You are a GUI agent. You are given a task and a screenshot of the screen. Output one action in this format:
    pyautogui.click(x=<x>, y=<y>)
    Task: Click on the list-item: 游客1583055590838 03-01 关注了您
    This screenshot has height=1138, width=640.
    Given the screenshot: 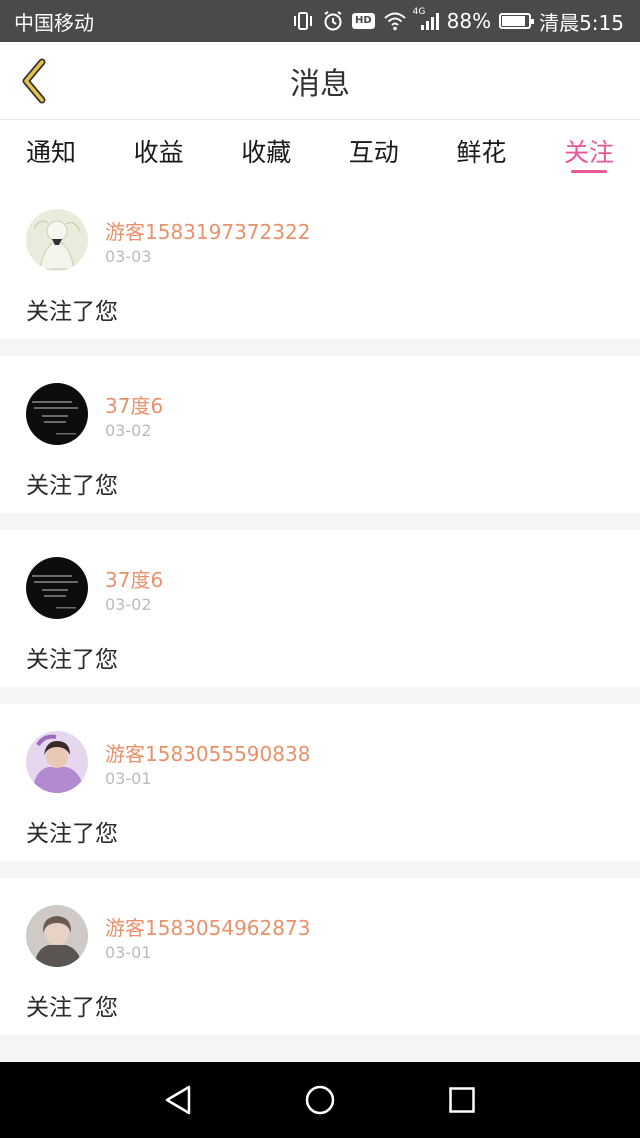 What is the action you would take?
    pyautogui.click(x=320, y=782)
    